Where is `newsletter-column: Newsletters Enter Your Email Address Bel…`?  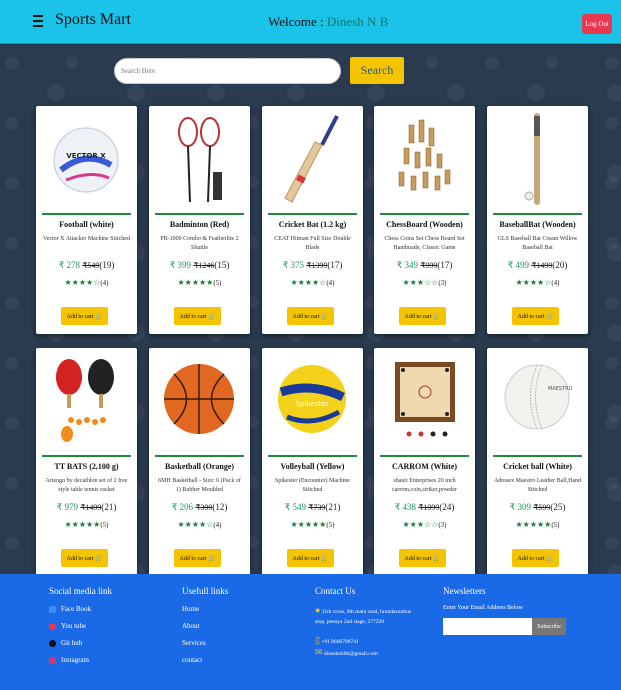 newsletter-column: Newsletters Enter Your Email Address Bel… is located at coordinates (504, 611).